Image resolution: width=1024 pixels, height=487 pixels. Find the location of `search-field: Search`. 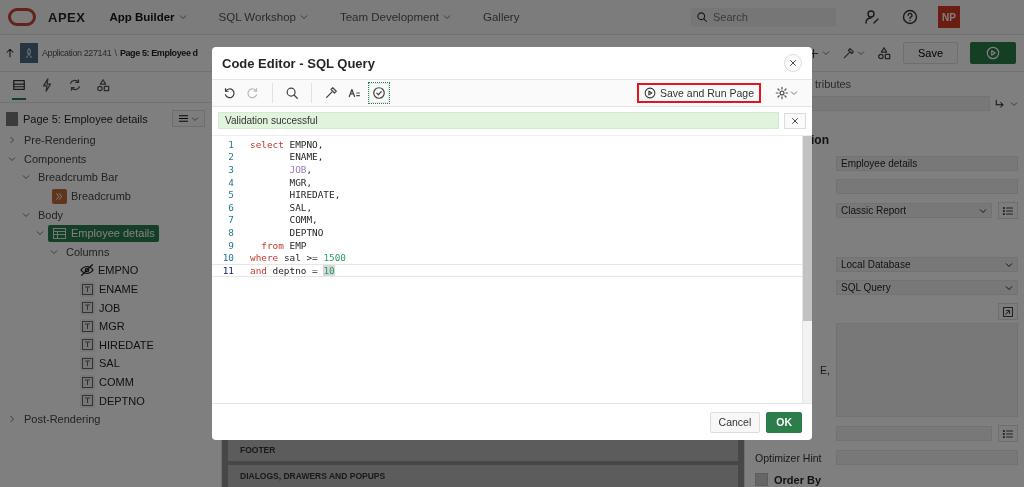

search-field: Search is located at coordinates (763, 17).